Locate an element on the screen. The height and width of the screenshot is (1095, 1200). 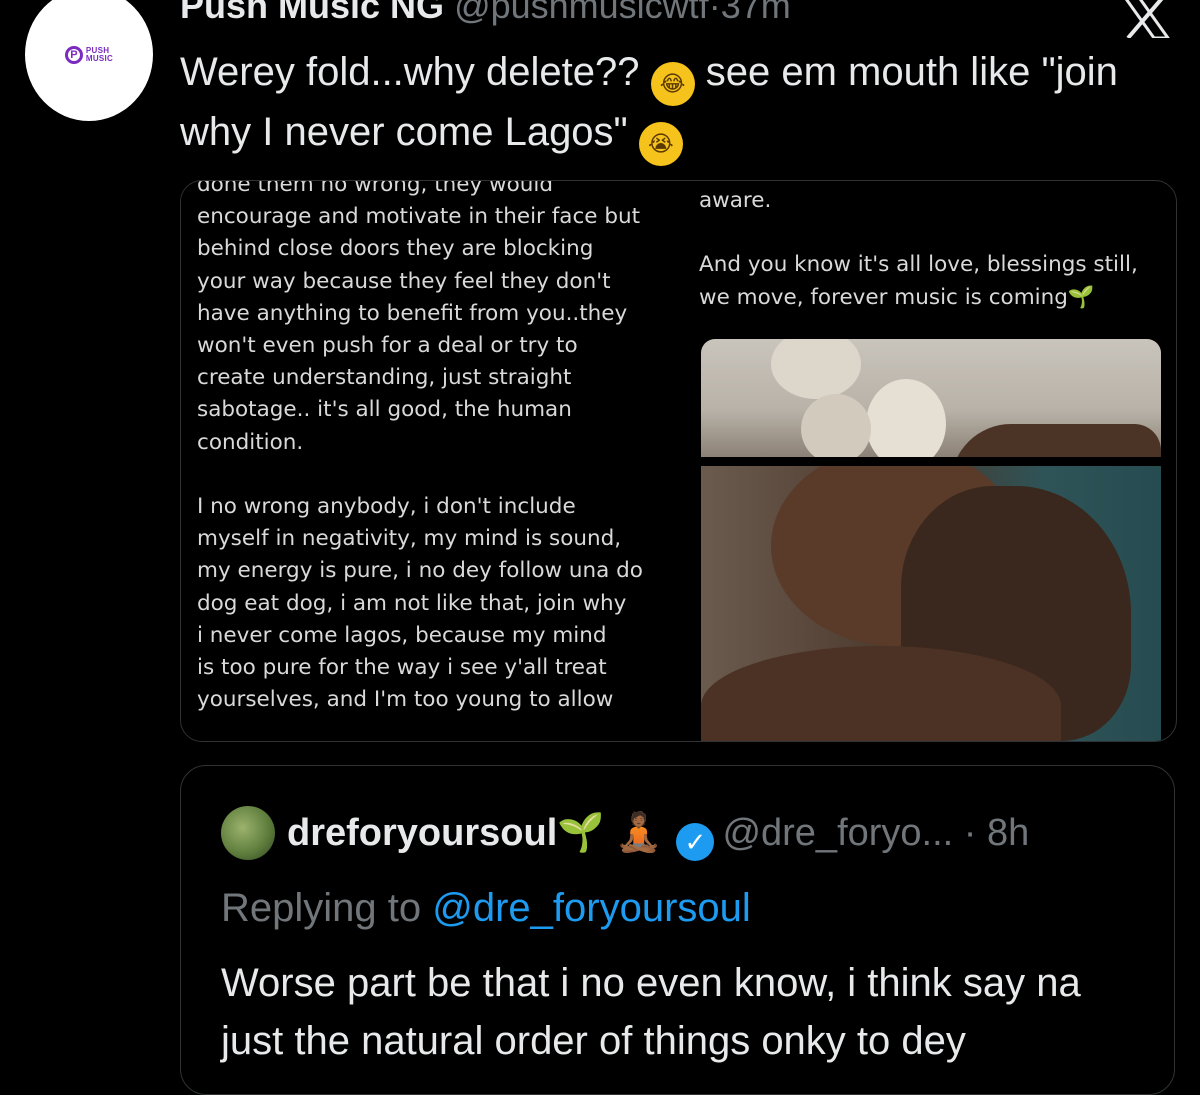
laughing-emoji-icon: 😂 is located at coordinates (672, 84).